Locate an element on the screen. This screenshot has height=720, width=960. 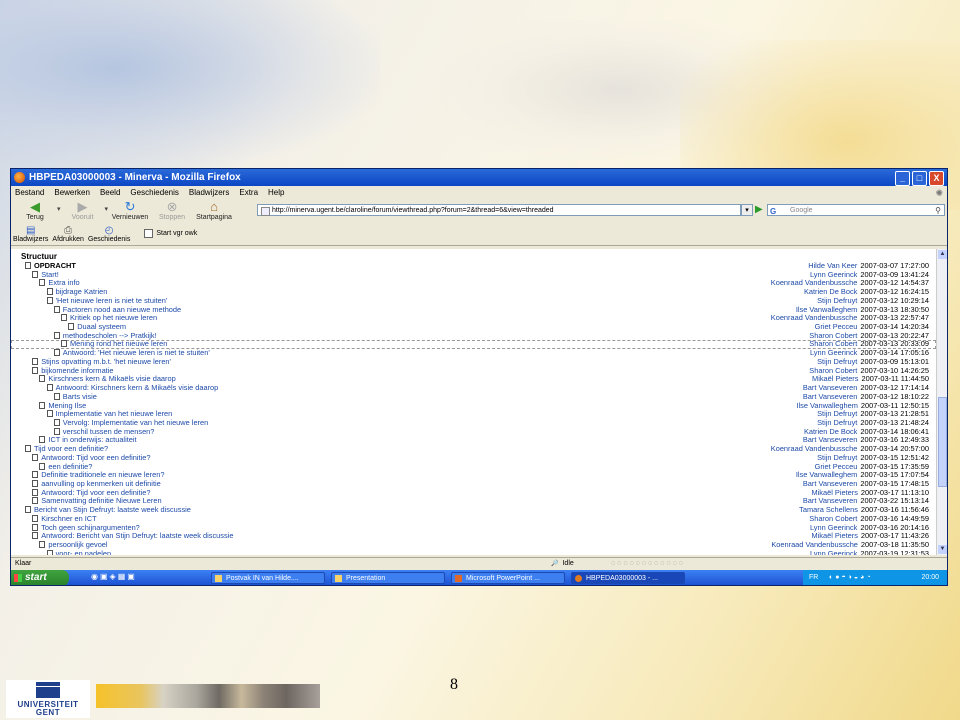
thread-author: Lynn Geerinck 2007-03-19 12:31:53 is located at coordinates (869, 551).